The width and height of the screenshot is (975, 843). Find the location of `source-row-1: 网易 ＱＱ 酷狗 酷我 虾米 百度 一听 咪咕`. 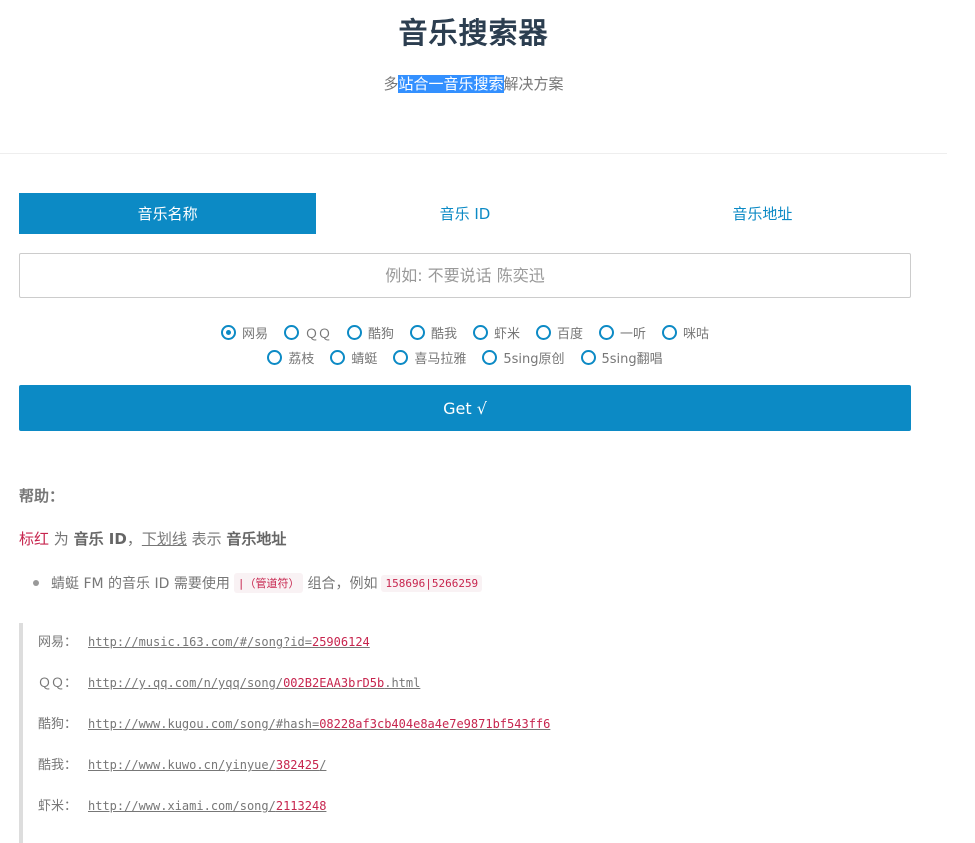

source-row-1: 网易 ＱＱ 酷狗 酷我 虾米 百度 一听 咪咕 is located at coordinates (465, 332).